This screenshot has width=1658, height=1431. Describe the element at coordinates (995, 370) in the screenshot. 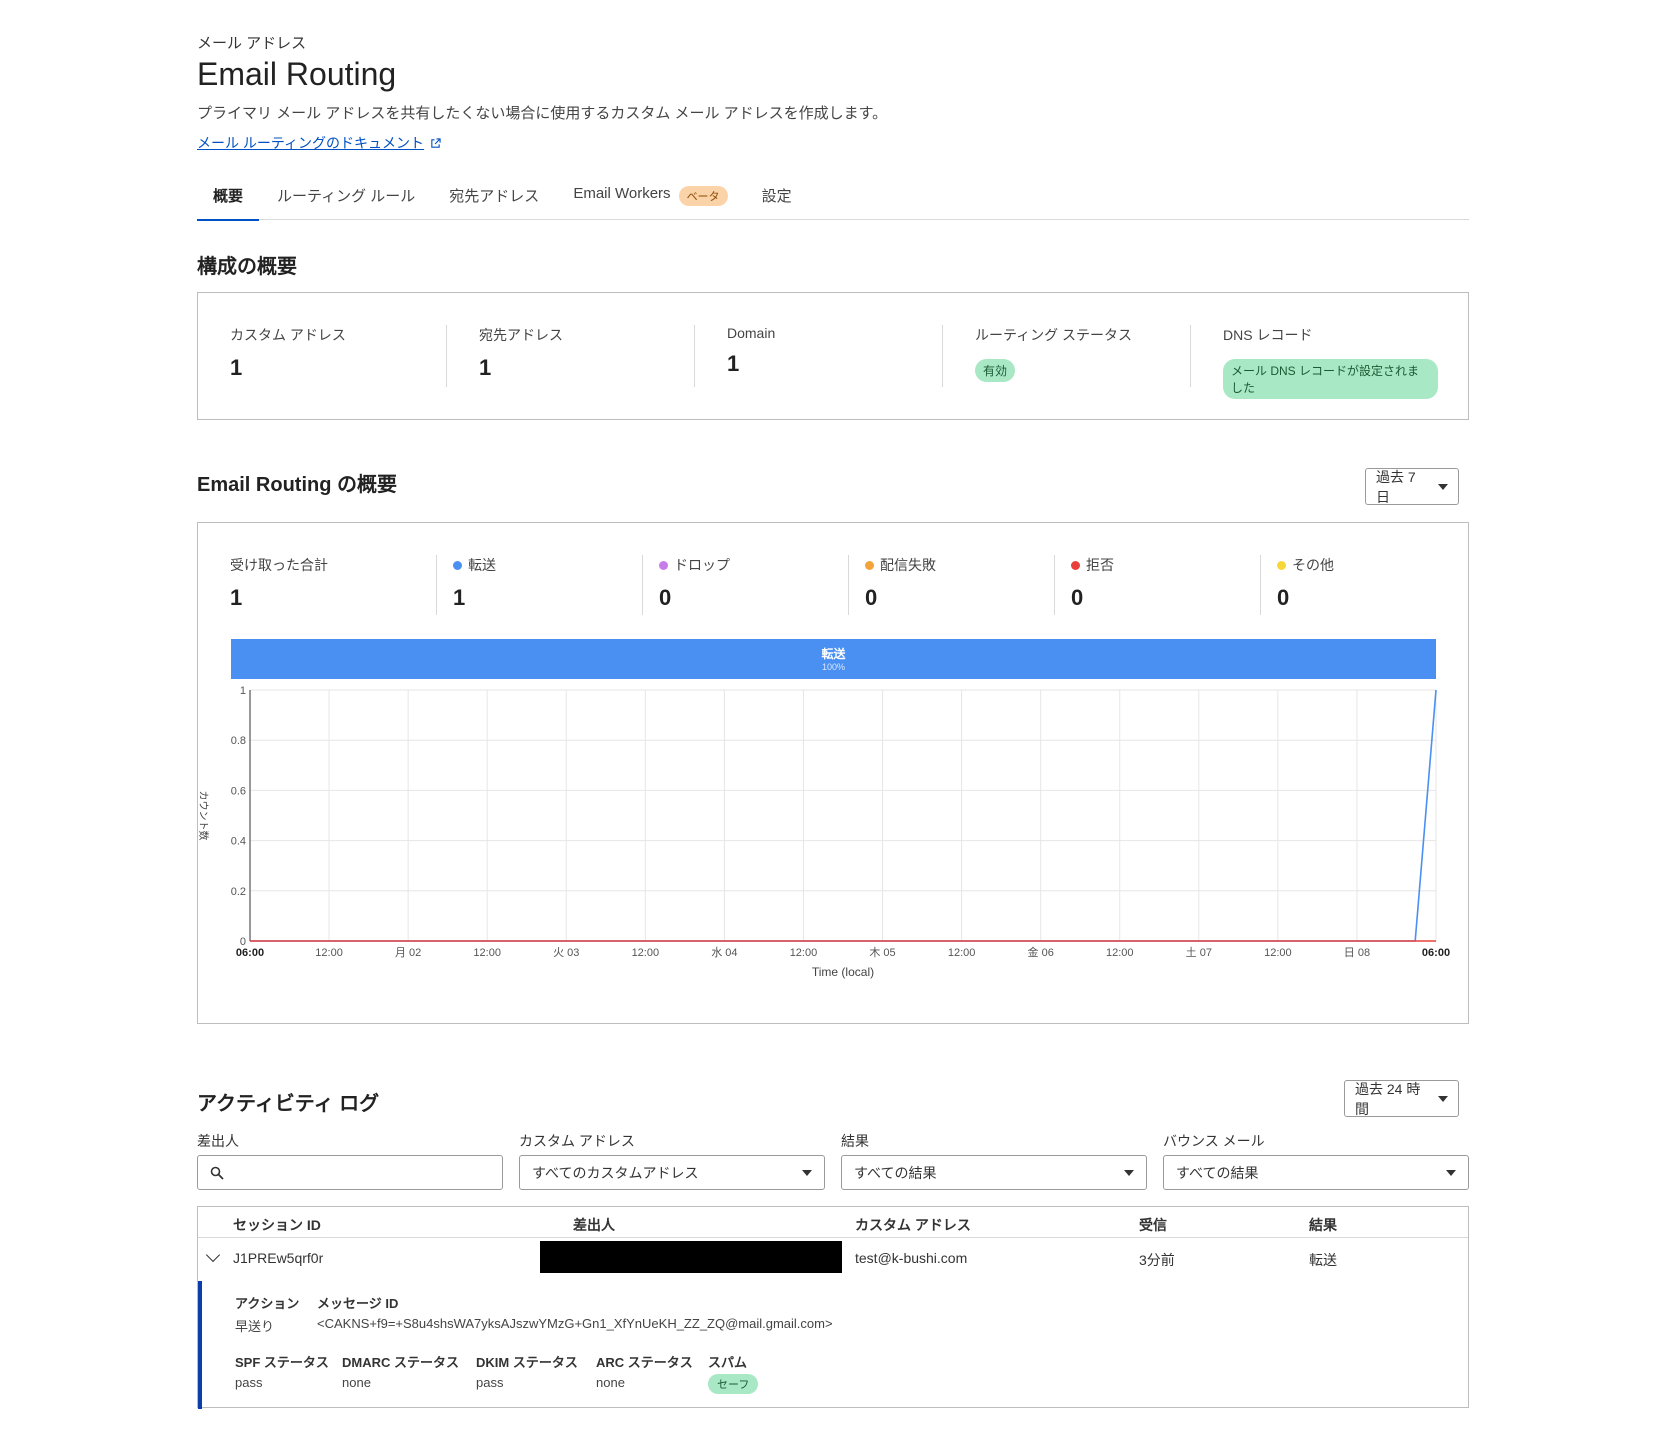

I see `status-badge: 有効` at that location.